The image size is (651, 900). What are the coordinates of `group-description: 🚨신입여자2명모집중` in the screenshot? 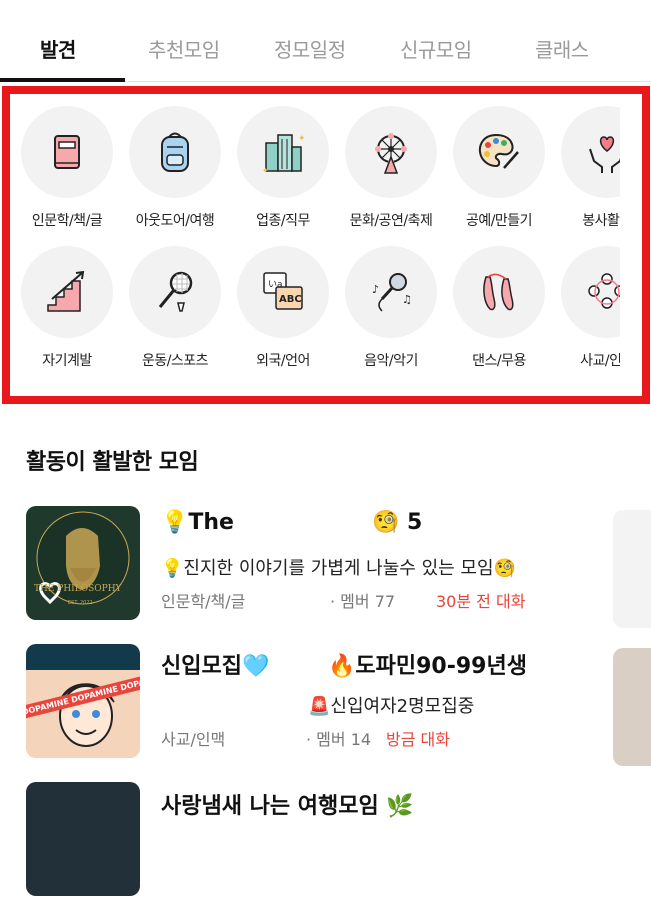 It's located at (391, 706).